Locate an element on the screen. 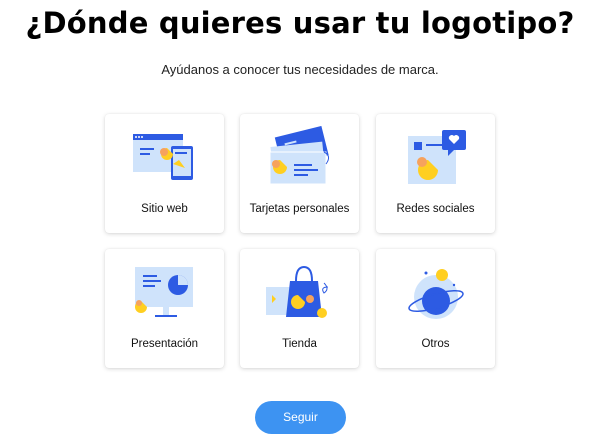  business-cards-icon is located at coordinates (299, 161).